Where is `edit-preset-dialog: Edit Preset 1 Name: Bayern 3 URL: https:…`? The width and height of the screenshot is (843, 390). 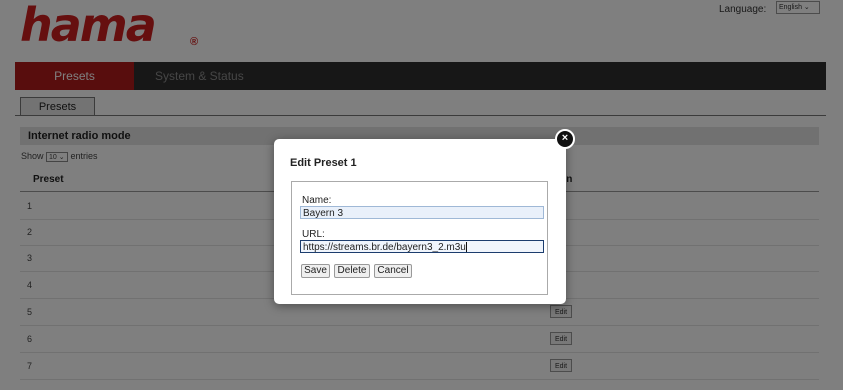 edit-preset-dialog: Edit Preset 1 Name: Bayern 3 URL: https:… is located at coordinates (420, 221).